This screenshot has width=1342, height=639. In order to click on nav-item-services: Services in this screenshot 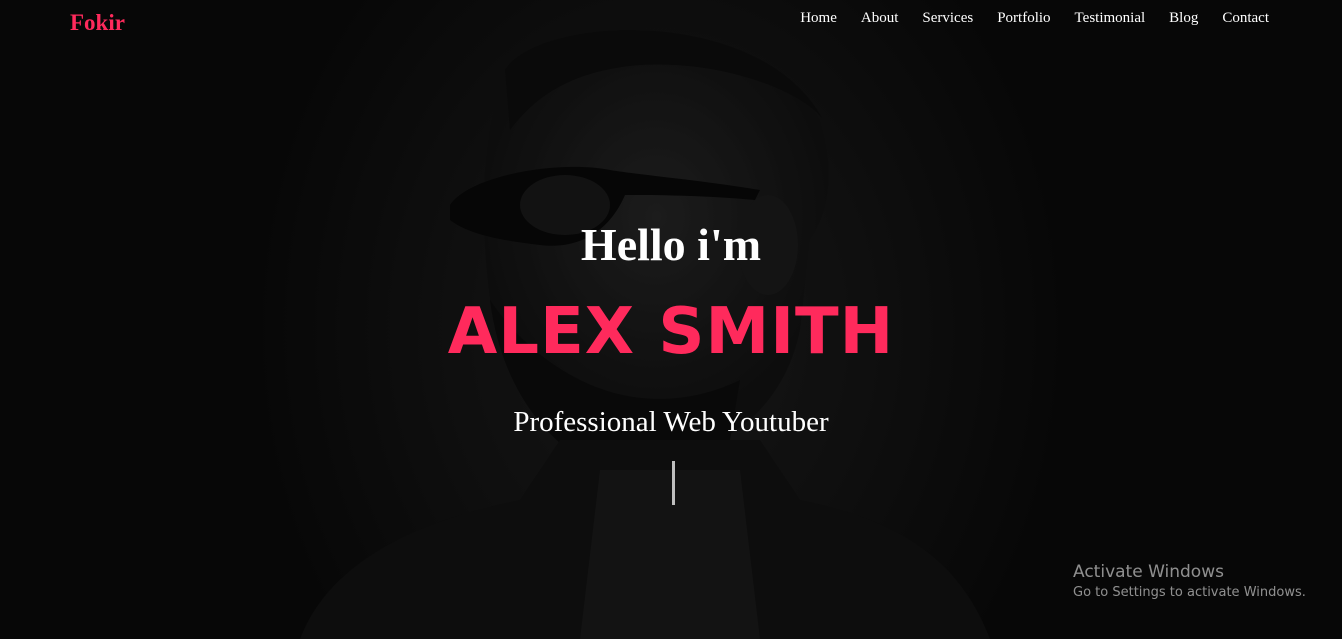, I will do `click(947, 18)`.